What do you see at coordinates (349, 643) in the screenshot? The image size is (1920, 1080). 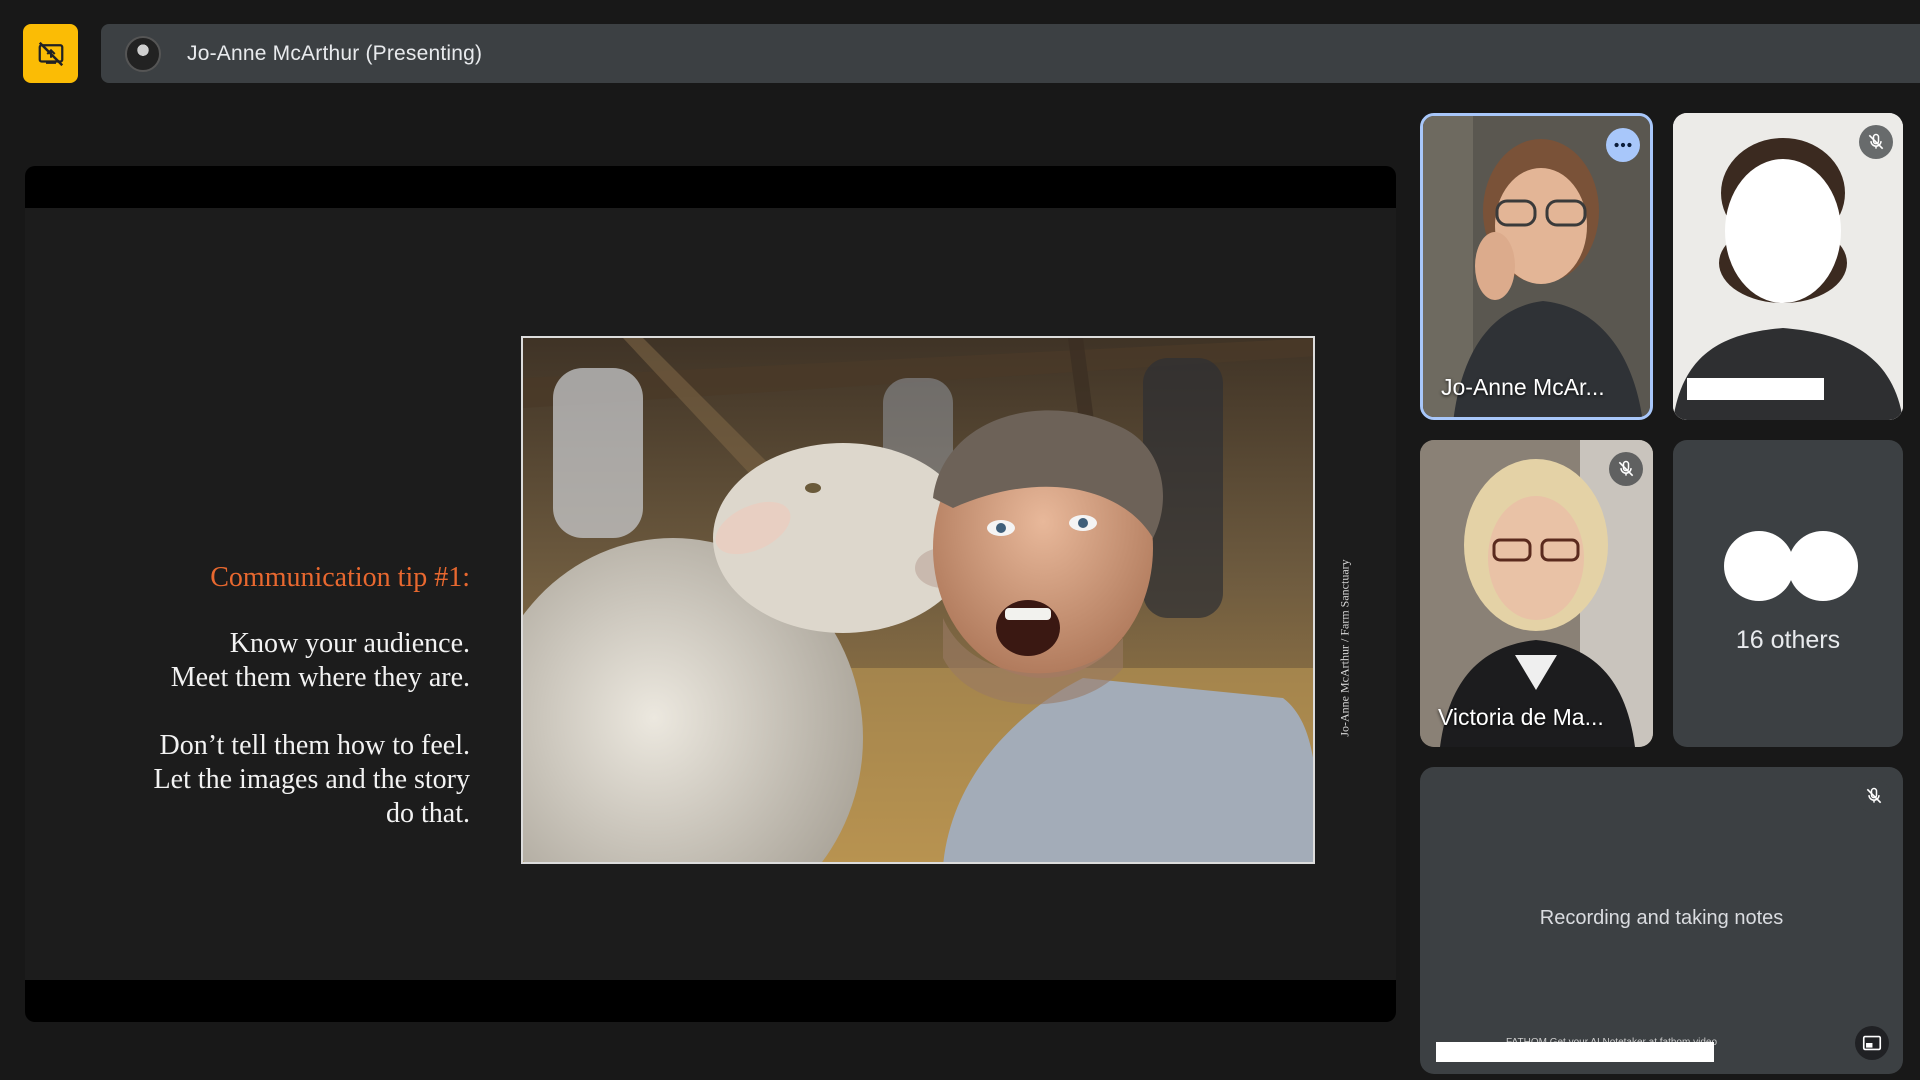 I see `slide-line: Know your audience.` at bounding box center [349, 643].